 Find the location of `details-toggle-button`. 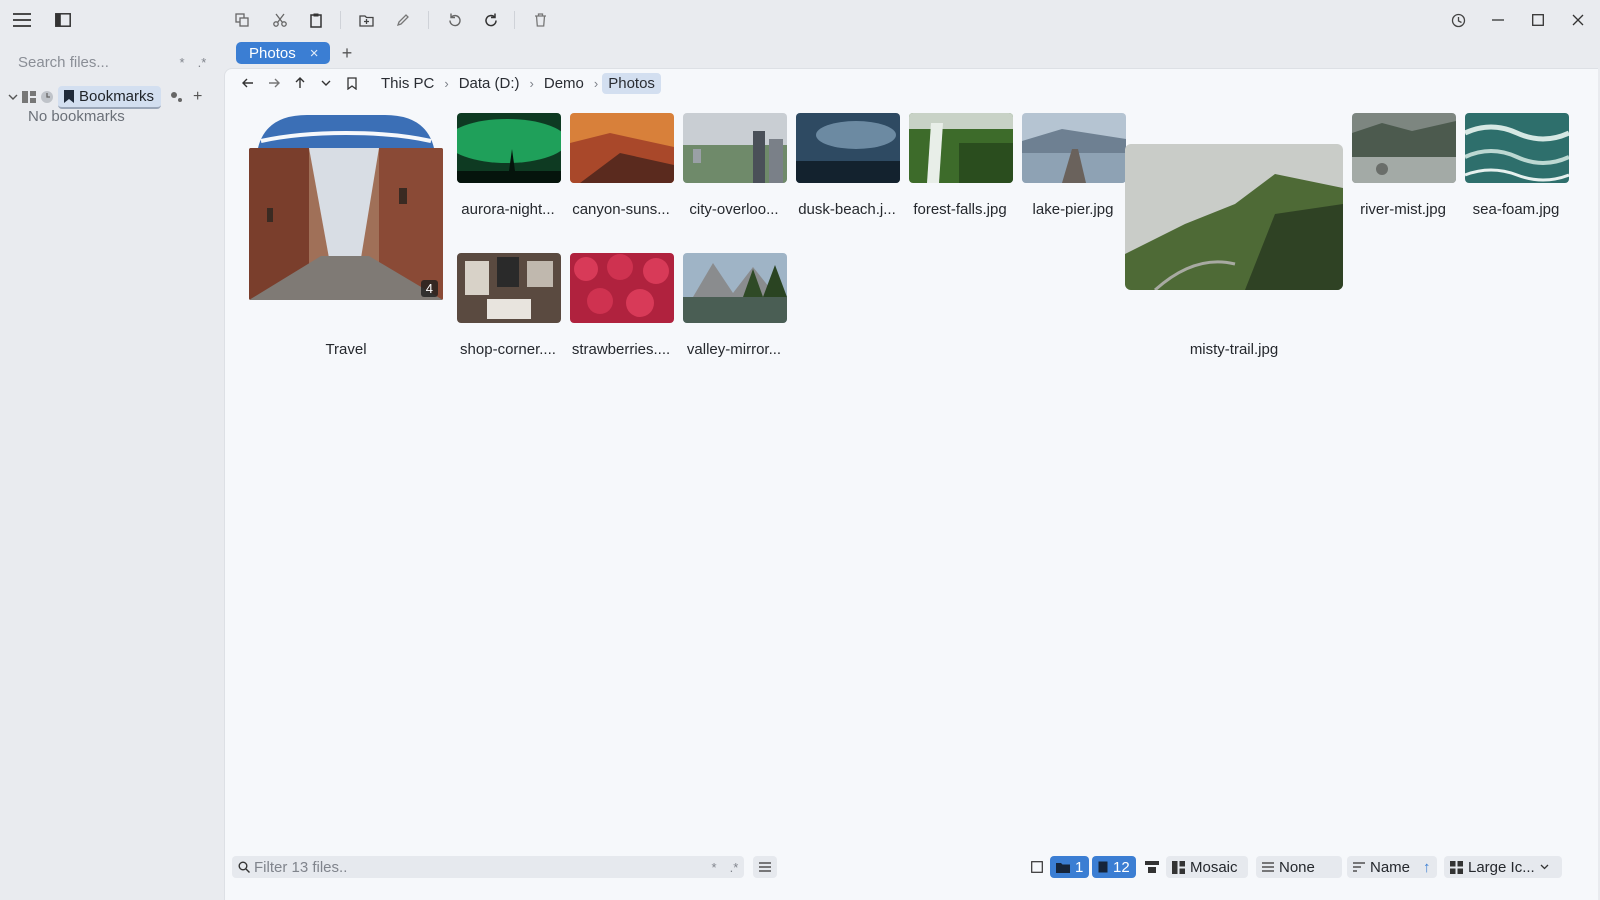

details-toggle-button is located at coordinates (1152, 867).